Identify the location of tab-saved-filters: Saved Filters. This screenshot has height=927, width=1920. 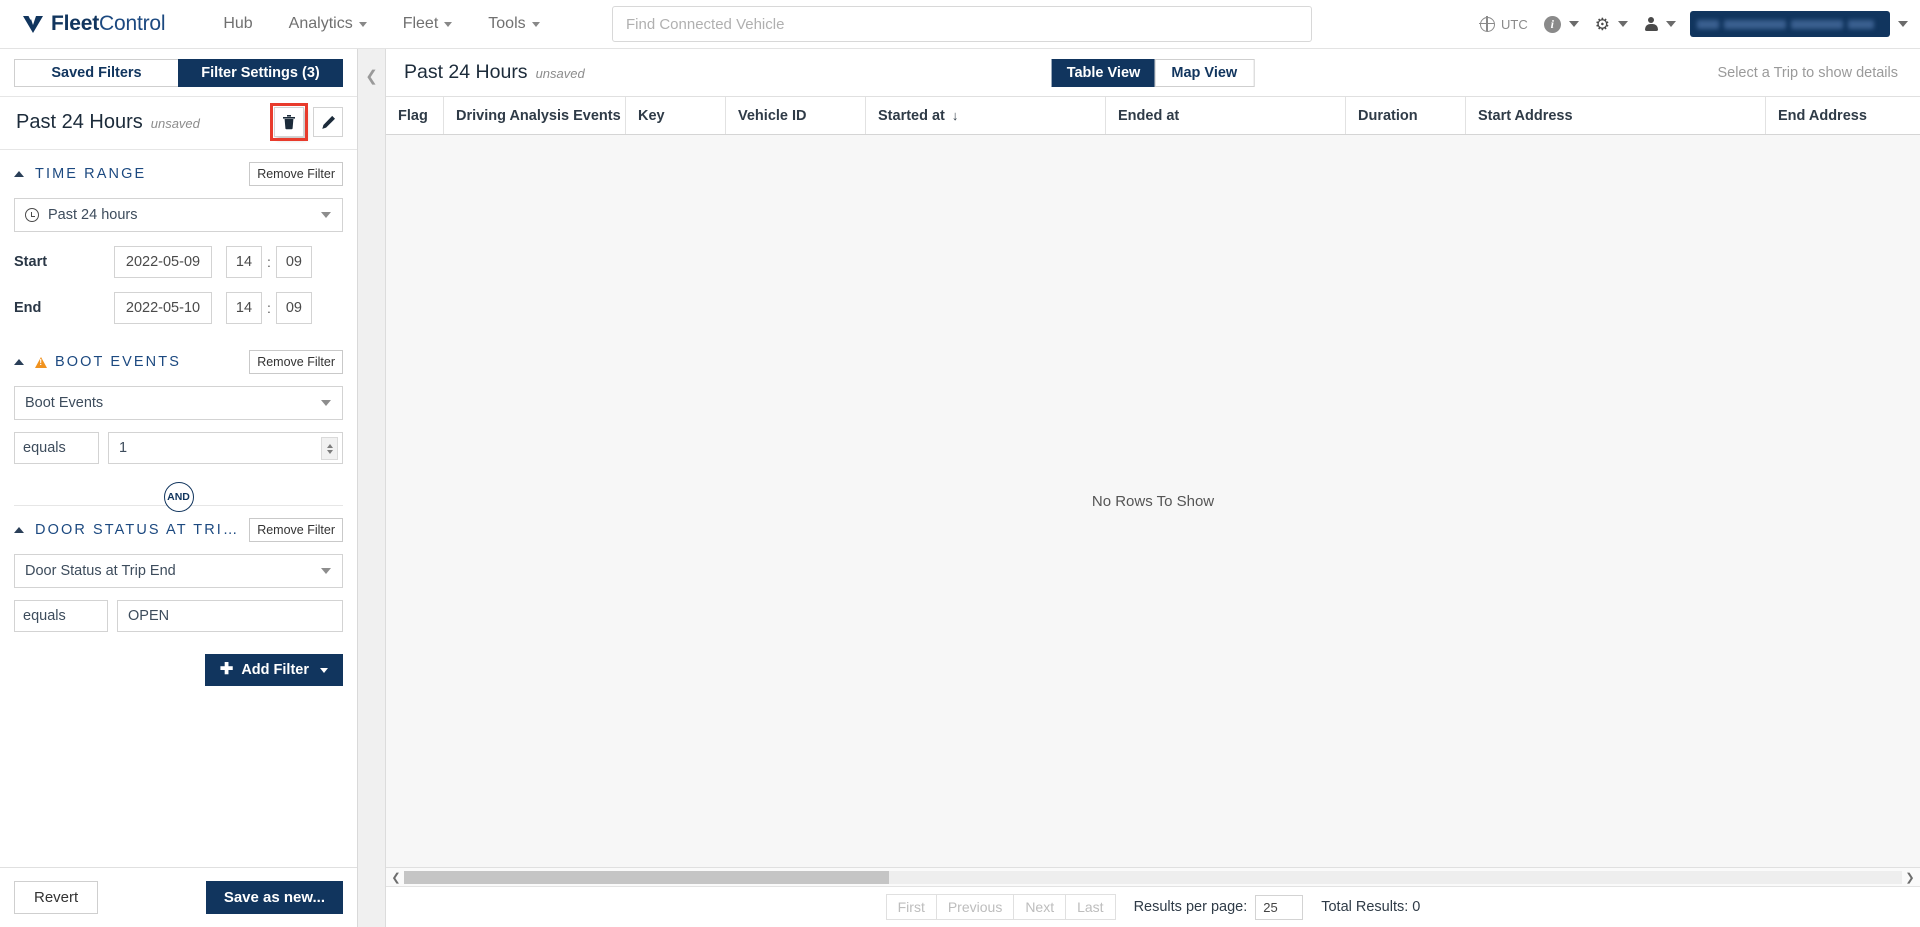
(96, 73).